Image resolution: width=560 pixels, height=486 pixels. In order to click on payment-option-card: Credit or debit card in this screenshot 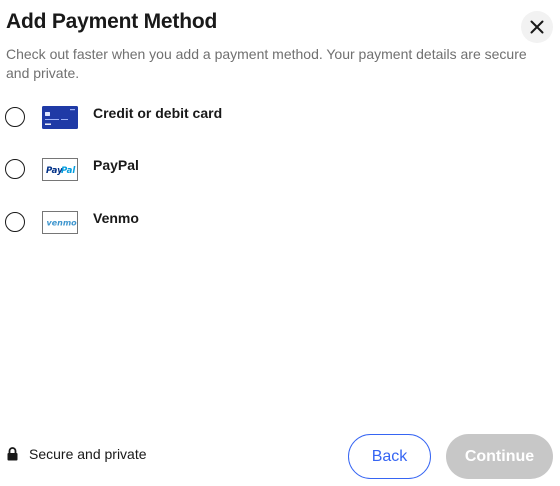, I will do `click(155, 117)`.